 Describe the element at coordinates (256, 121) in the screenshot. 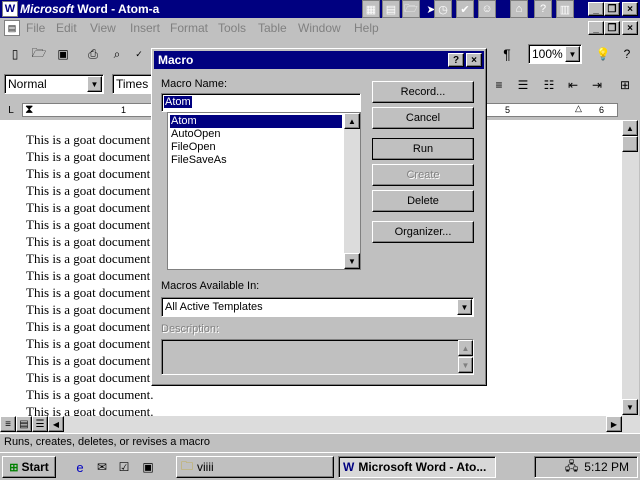

I see `list-item: Atom` at that location.